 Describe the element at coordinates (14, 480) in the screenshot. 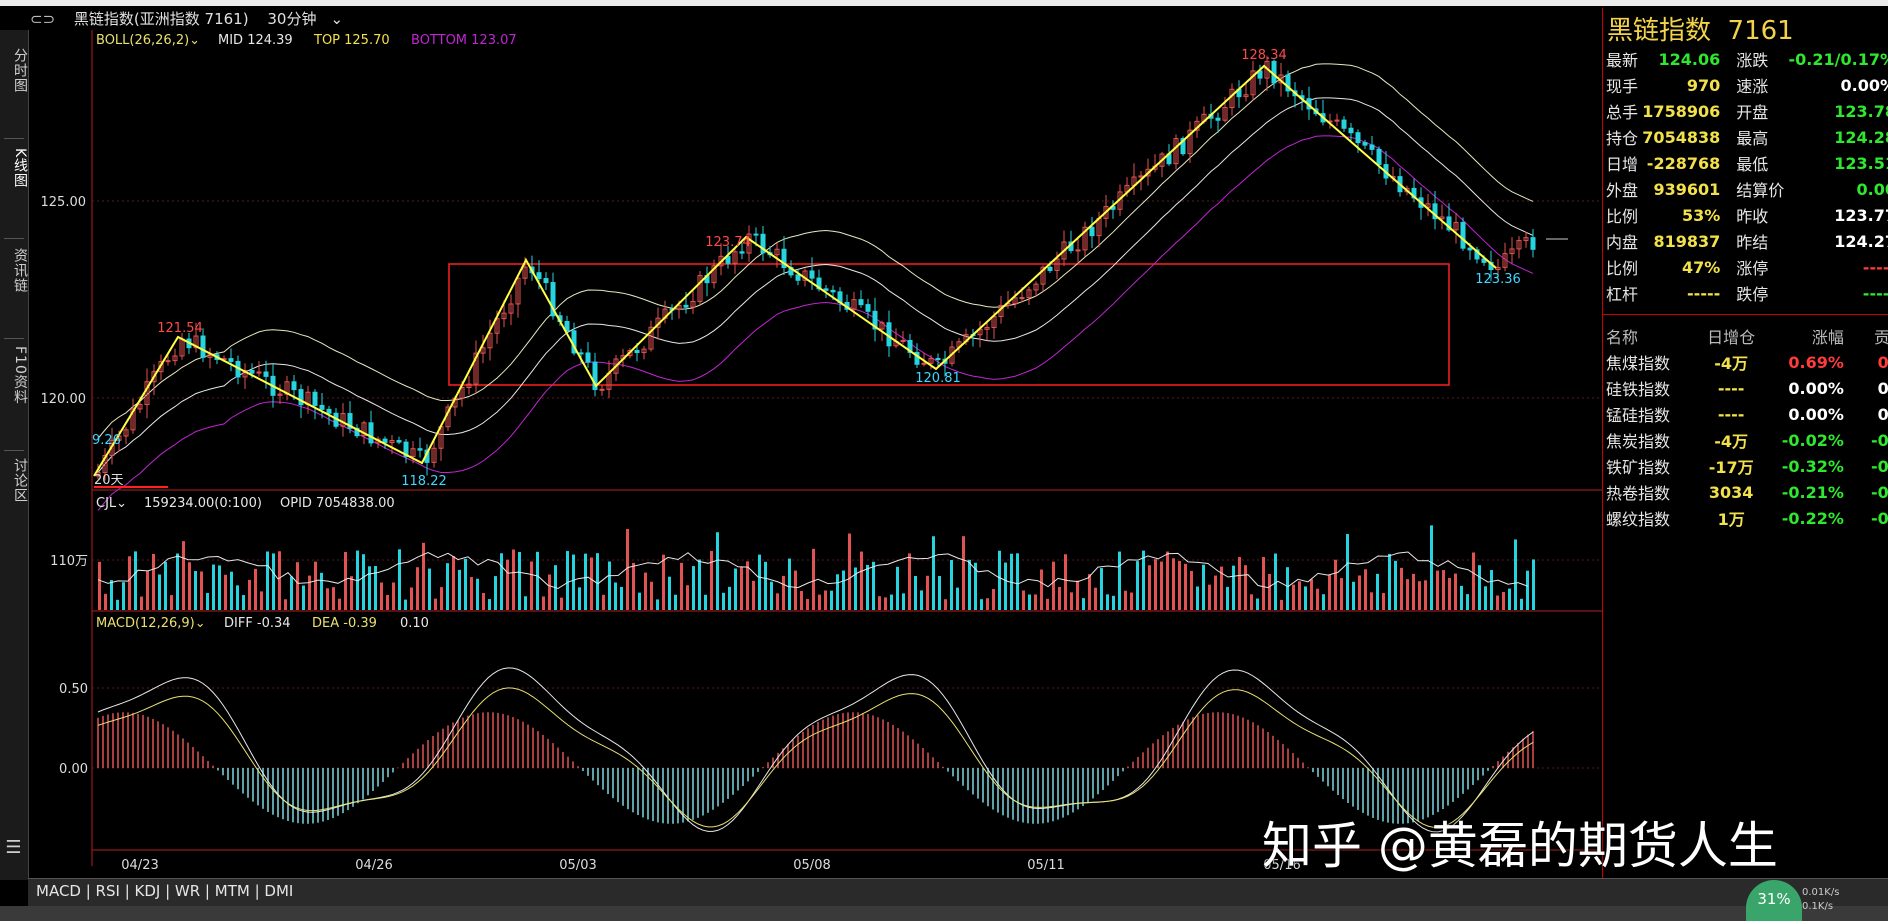

I see `nav-item-discussion: 讨论区` at that location.